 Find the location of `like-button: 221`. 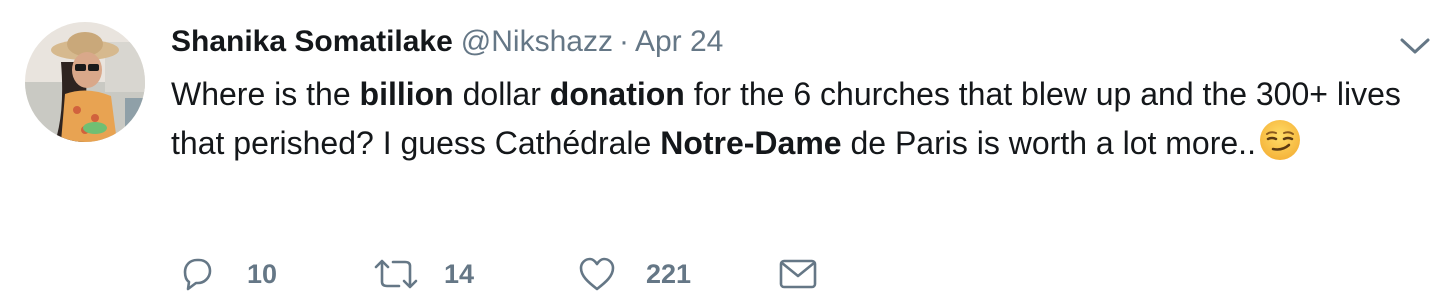

like-button: 221 is located at coordinates (634, 274).